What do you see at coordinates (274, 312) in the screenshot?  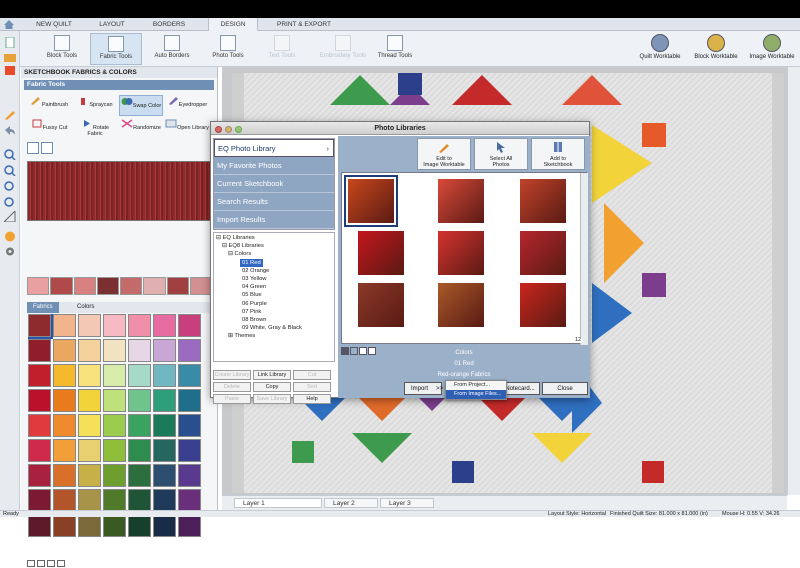 I see `tree-item: 07 Pink` at bounding box center [274, 312].